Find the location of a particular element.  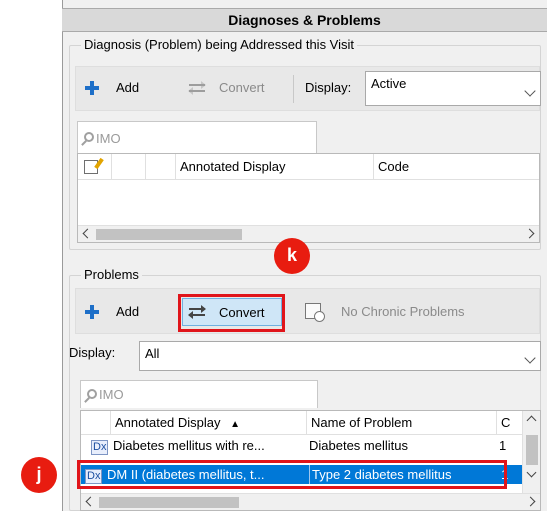

problems-vscroll is located at coordinates (531, 452).